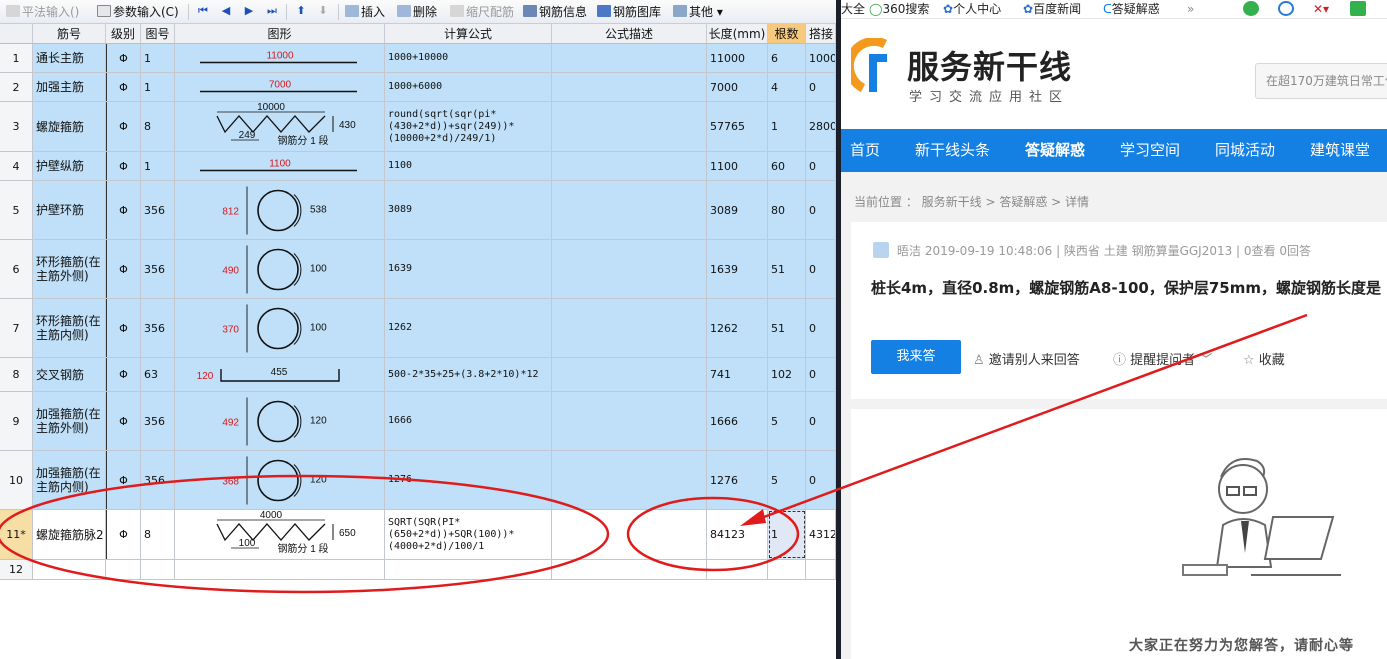 This screenshot has width=1387, height=659. I want to click on cell-length: 1276, so click(737, 480).